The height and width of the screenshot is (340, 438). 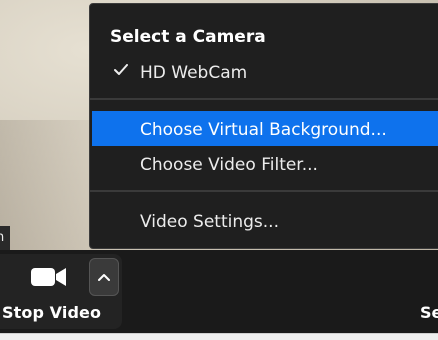 What do you see at coordinates (52, 312) in the screenshot?
I see `stop-video-label: Stop Video` at bounding box center [52, 312].